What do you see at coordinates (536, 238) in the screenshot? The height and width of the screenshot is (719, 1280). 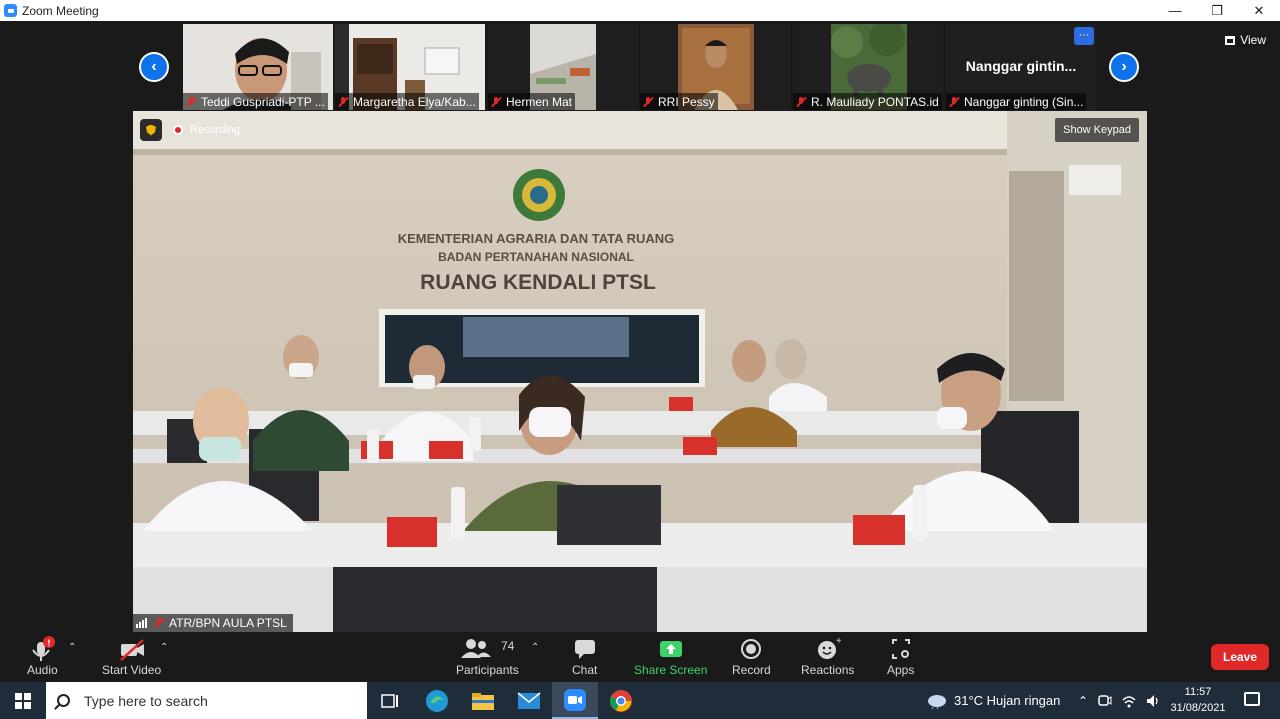 I see `wall-text-ministry: KEMENTERIAN AGRARIA DAN TATA RUANG` at bounding box center [536, 238].